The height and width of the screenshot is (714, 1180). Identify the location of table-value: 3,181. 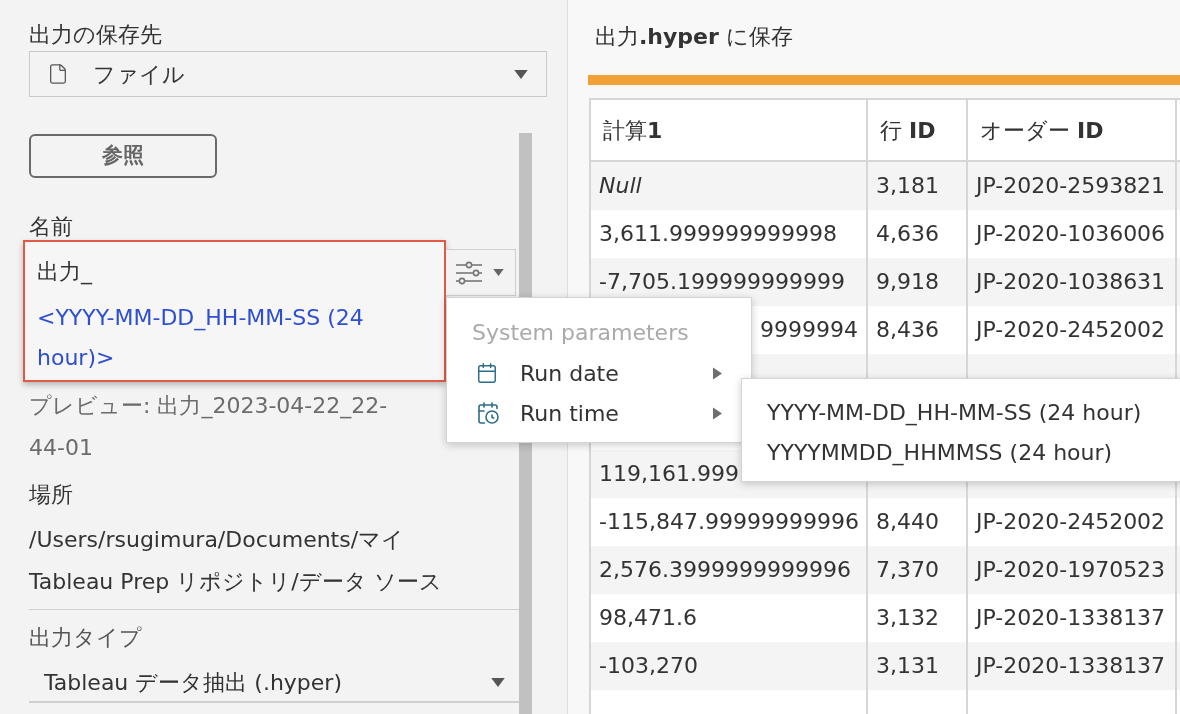
(907, 186).